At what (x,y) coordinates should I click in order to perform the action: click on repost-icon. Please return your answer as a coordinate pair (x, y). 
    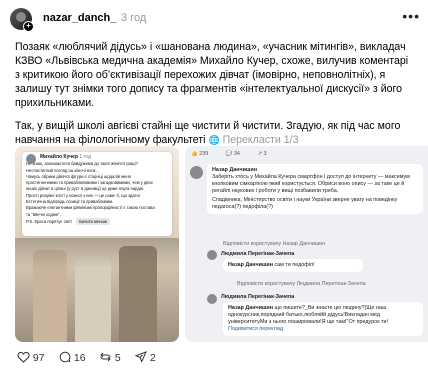
    Looking at the image, I should click on (105, 357).